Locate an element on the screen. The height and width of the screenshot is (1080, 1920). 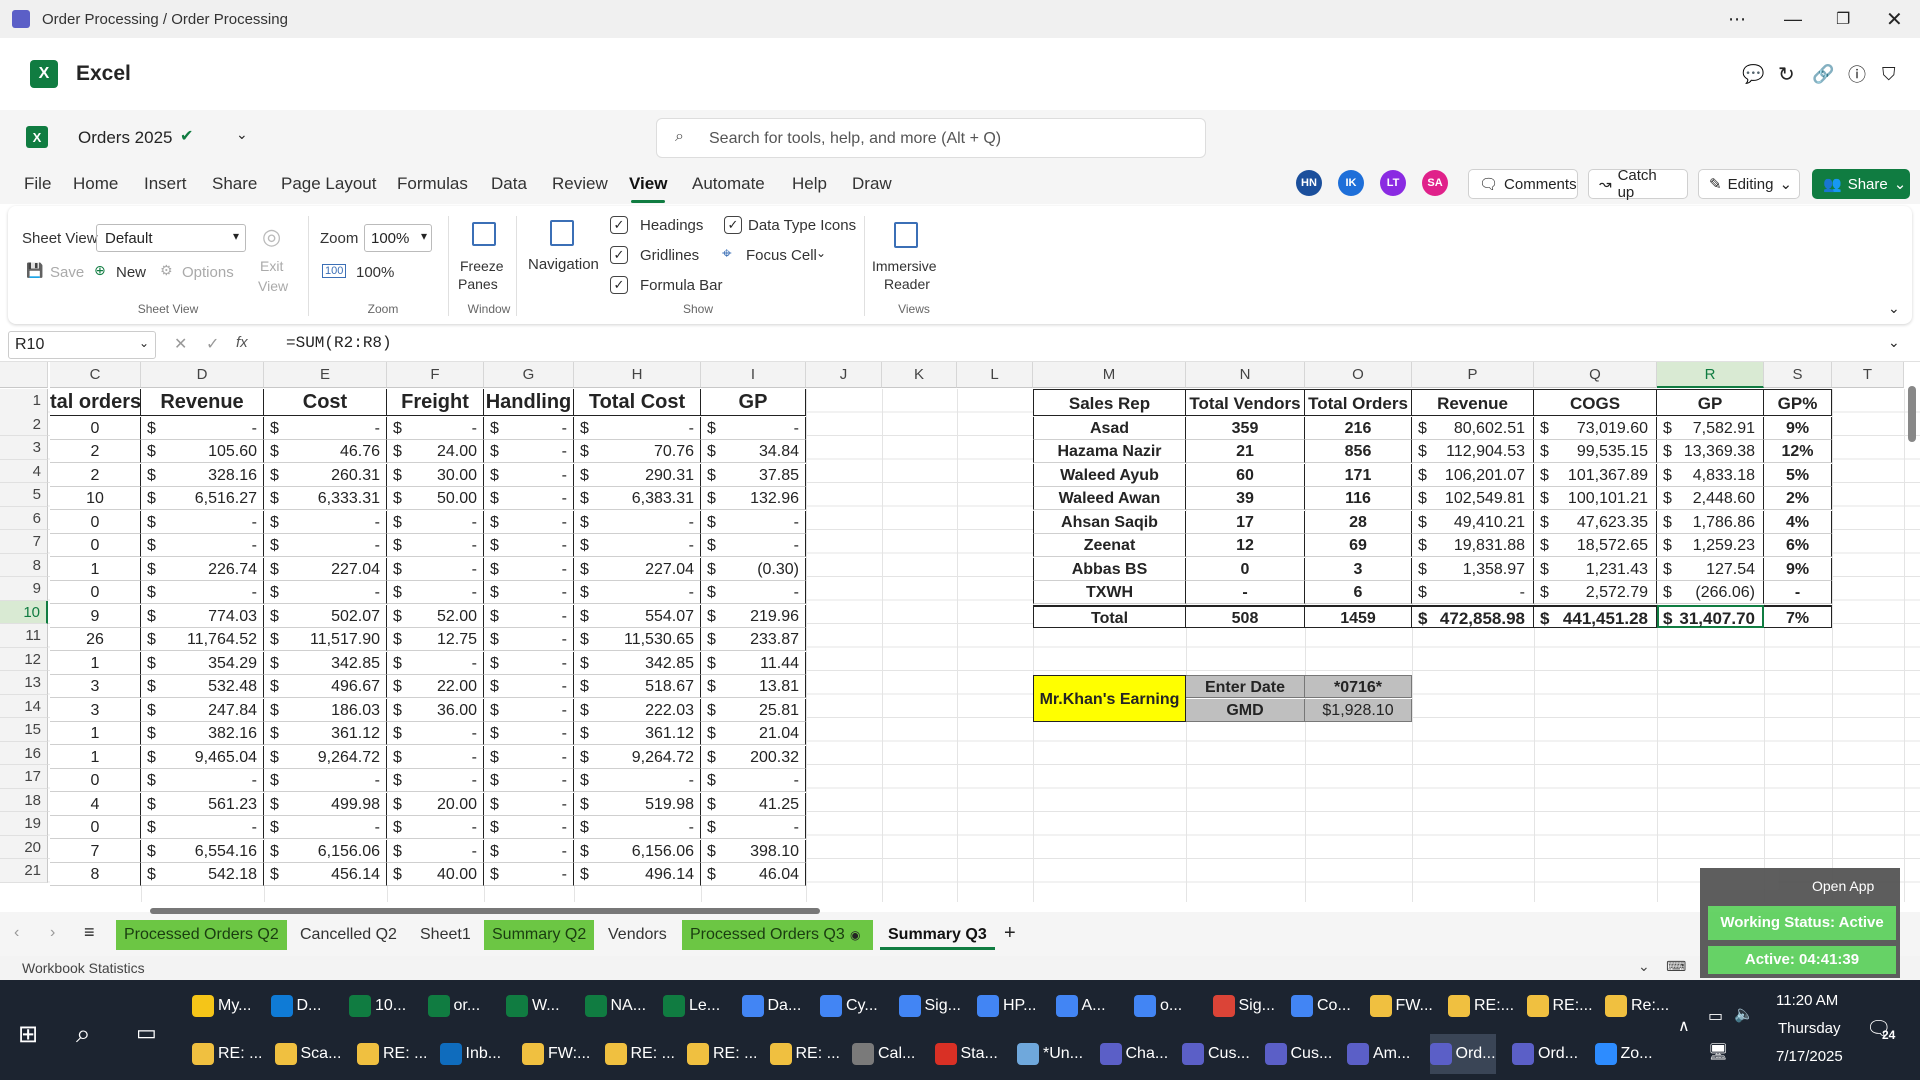
summary-money-cell: $80,602.51 is located at coordinates (1473, 428).